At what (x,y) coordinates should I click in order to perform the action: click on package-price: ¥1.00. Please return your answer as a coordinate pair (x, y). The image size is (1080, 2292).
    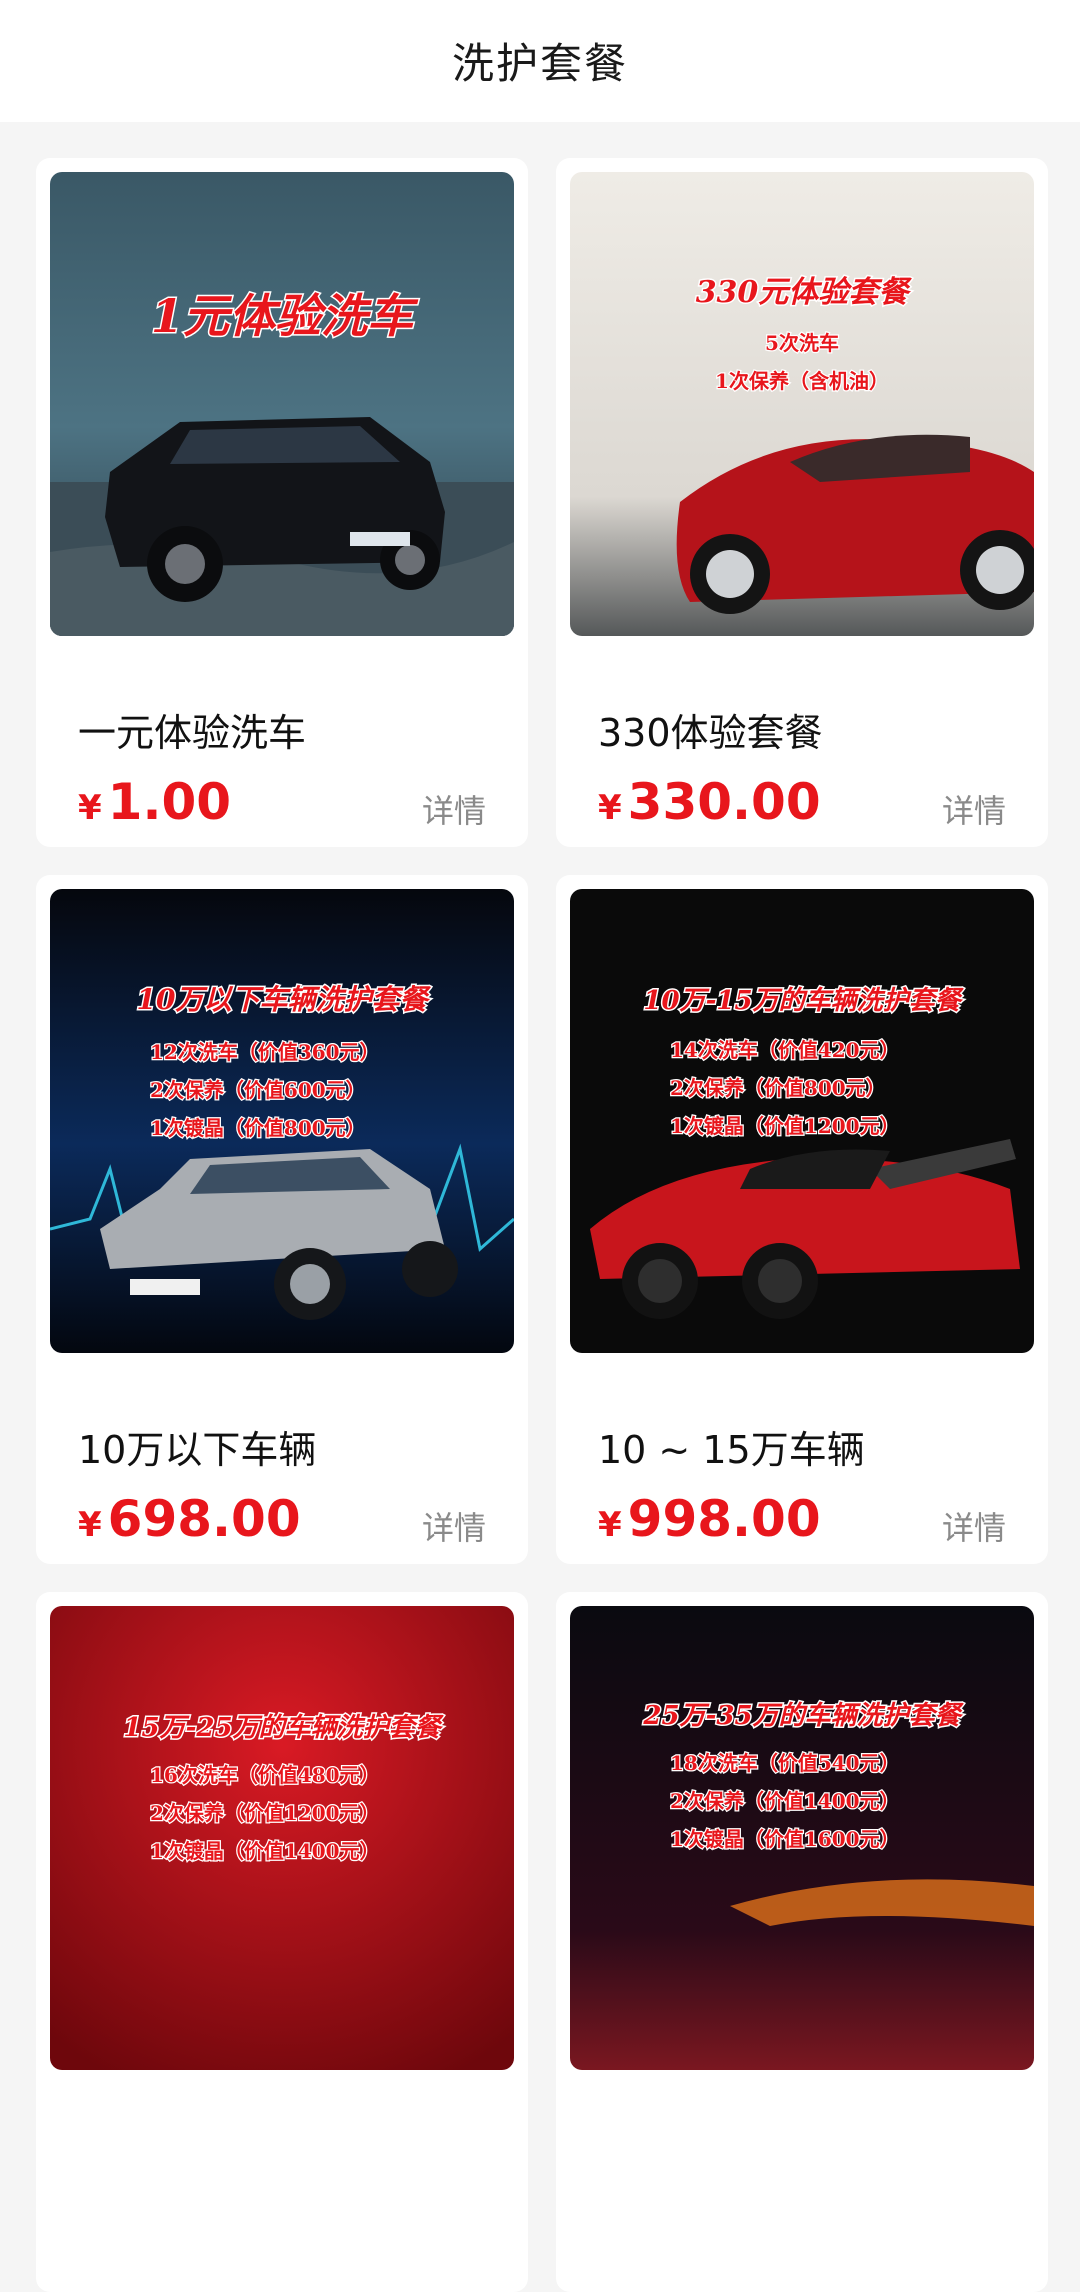
    Looking at the image, I should click on (154, 802).